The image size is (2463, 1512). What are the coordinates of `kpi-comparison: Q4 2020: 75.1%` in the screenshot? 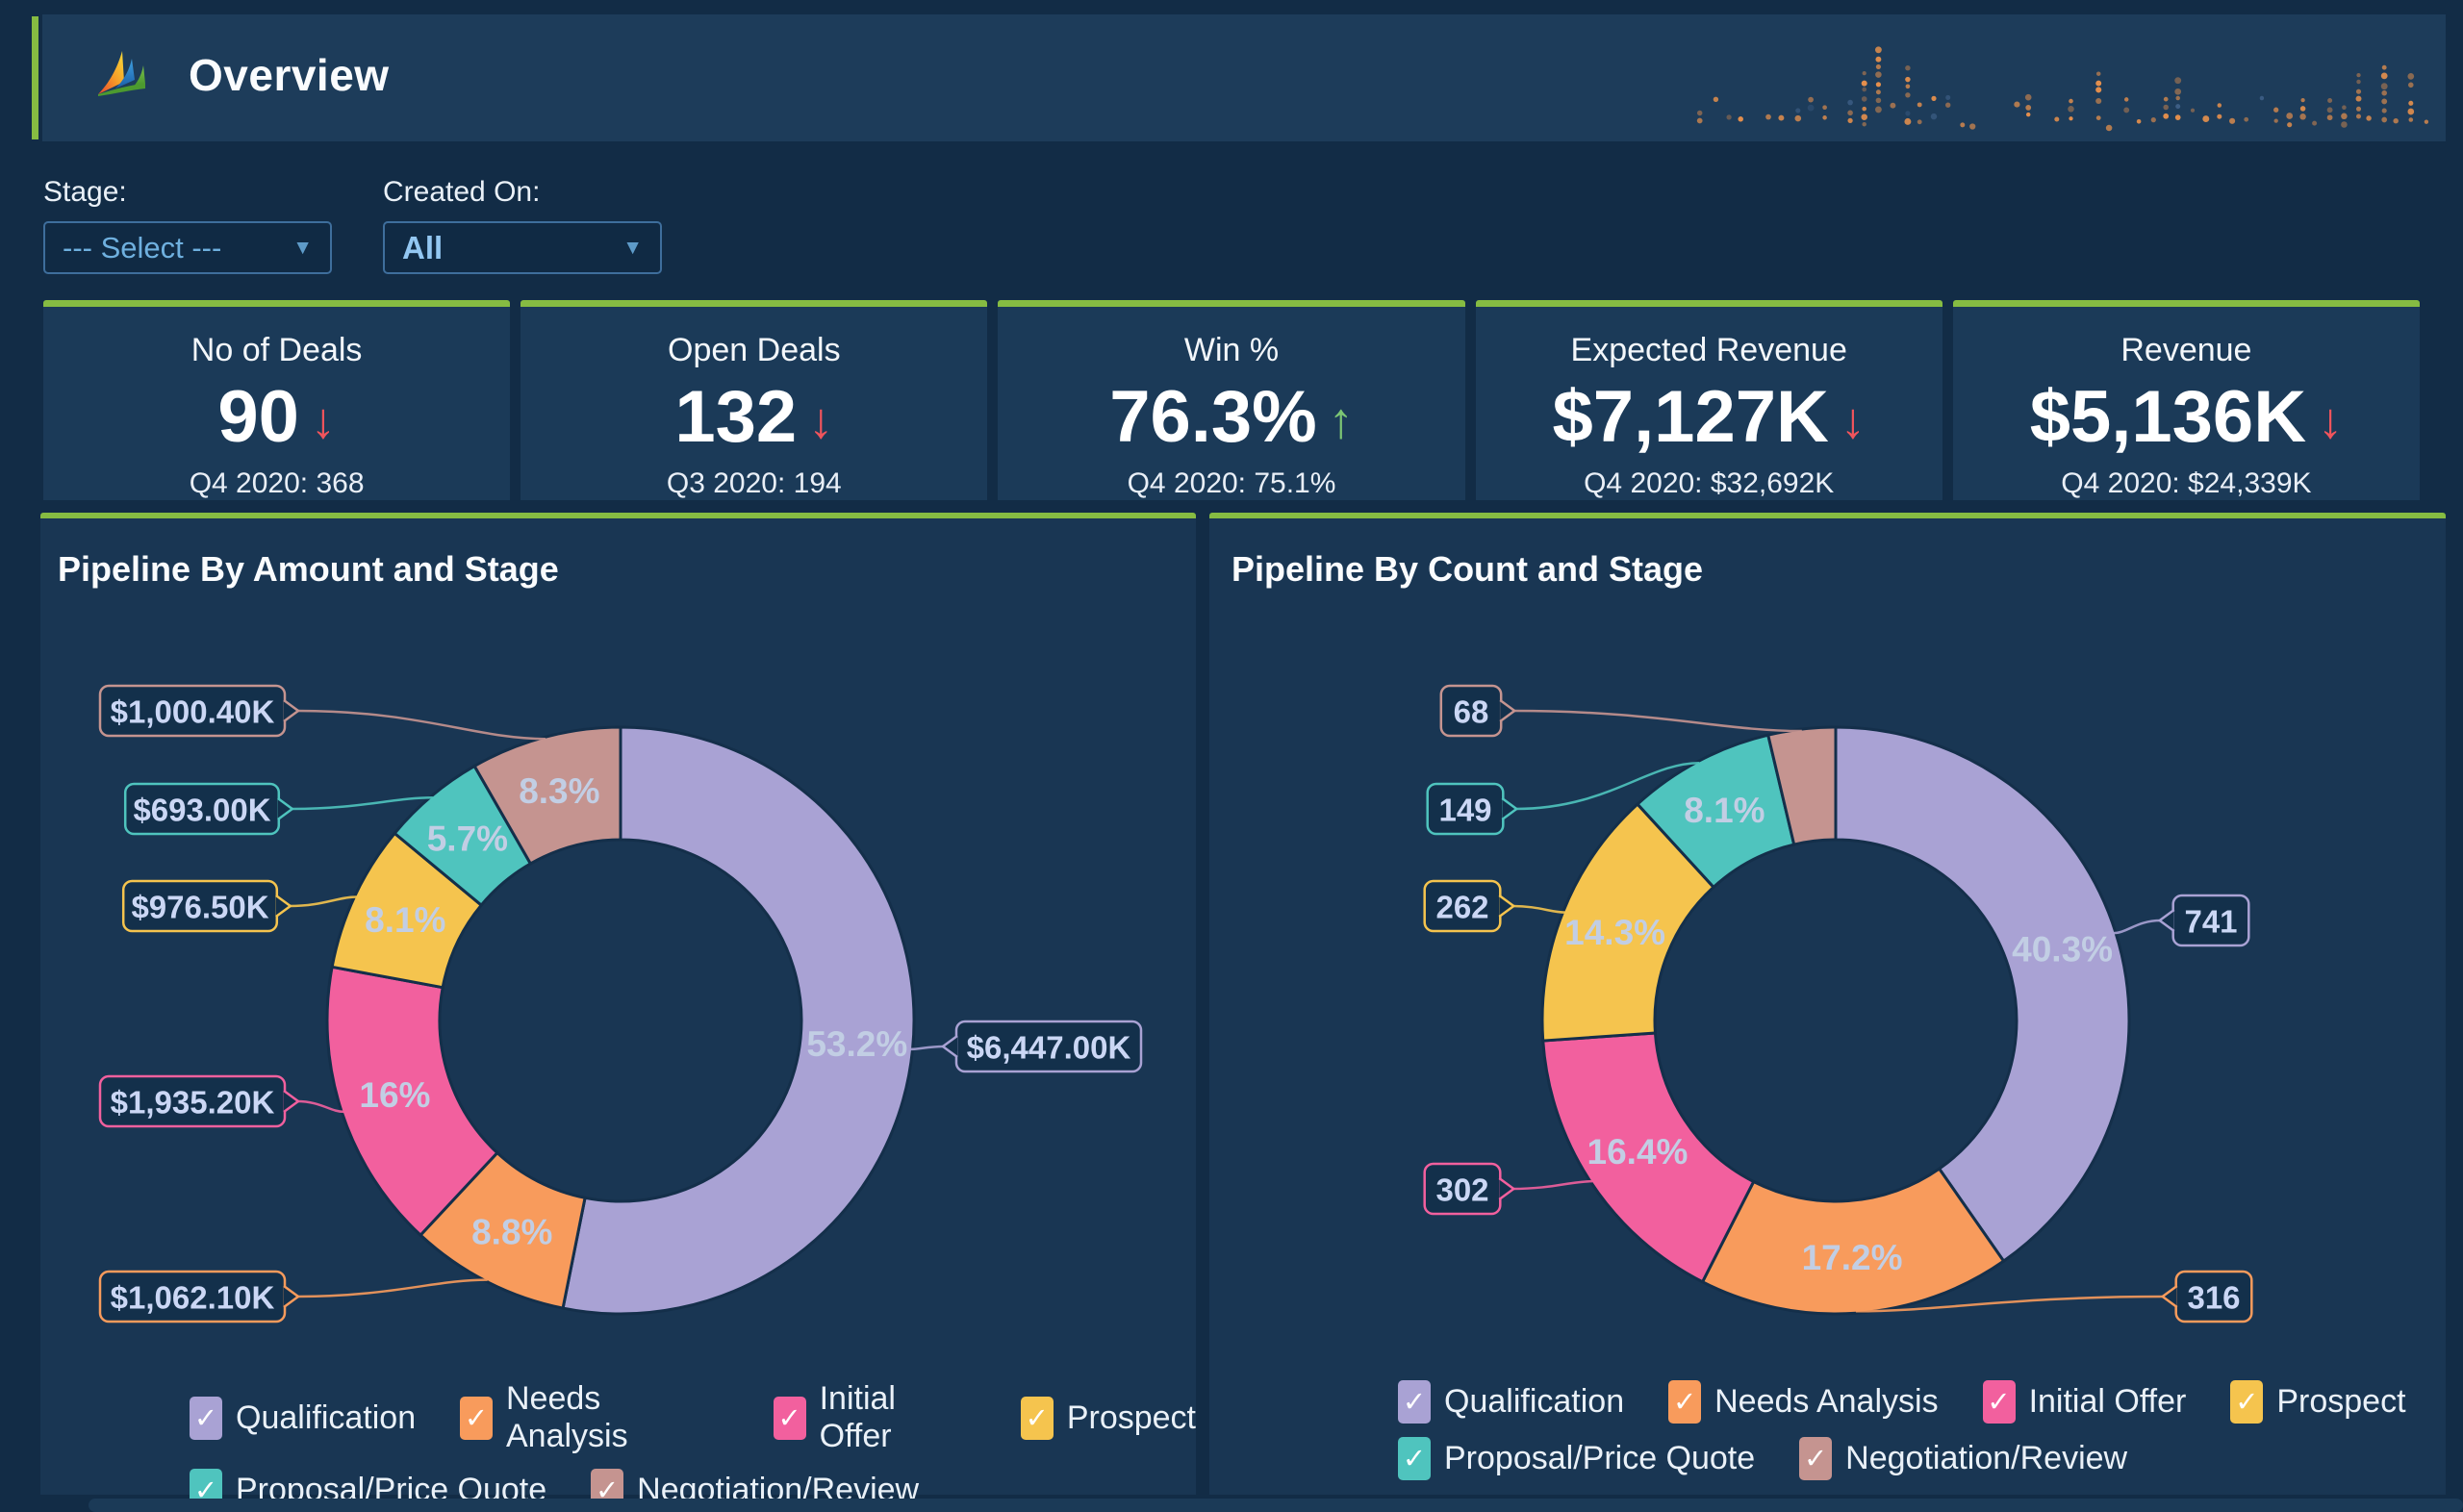 It's located at (1231, 483).